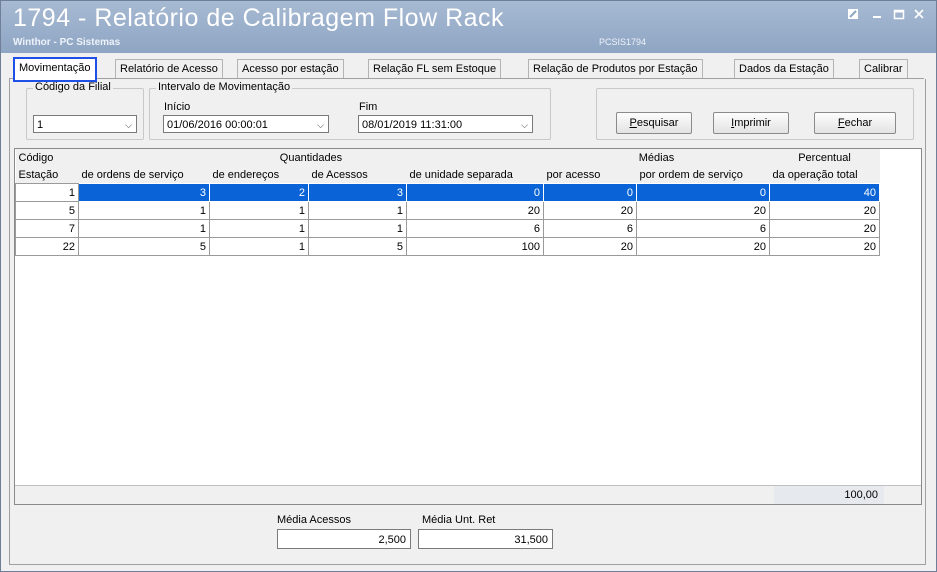  I want to click on grid-footer-total: 100,00, so click(829, 495).